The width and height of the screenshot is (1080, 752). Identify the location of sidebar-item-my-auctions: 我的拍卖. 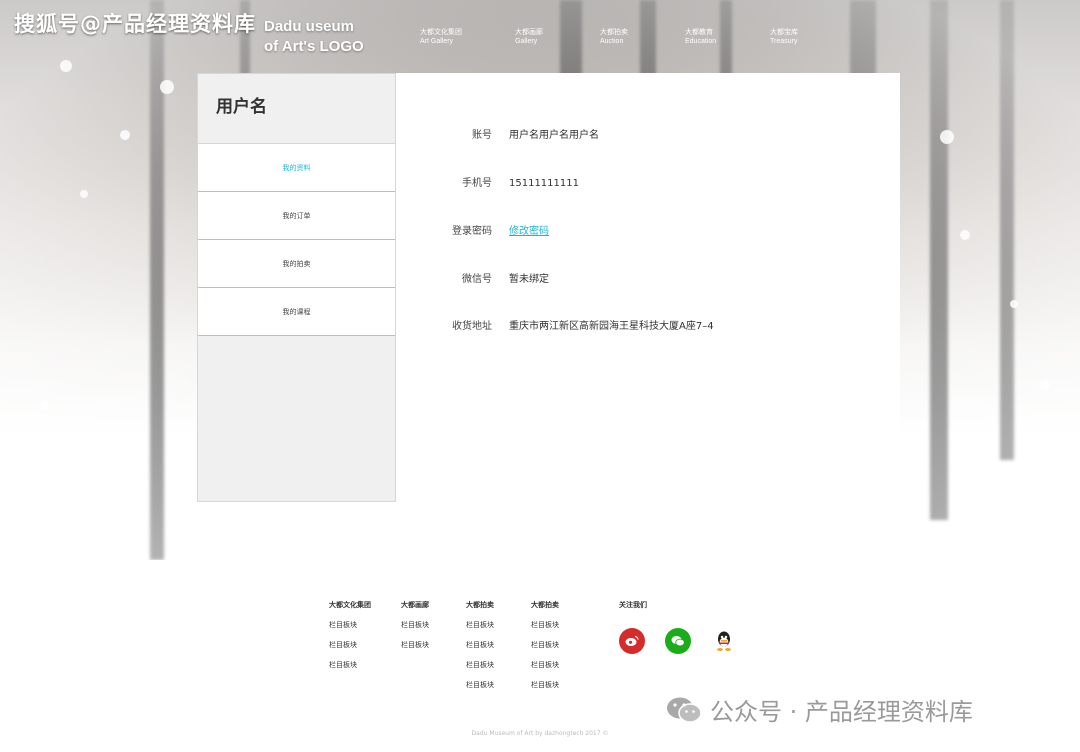
(296, 264).